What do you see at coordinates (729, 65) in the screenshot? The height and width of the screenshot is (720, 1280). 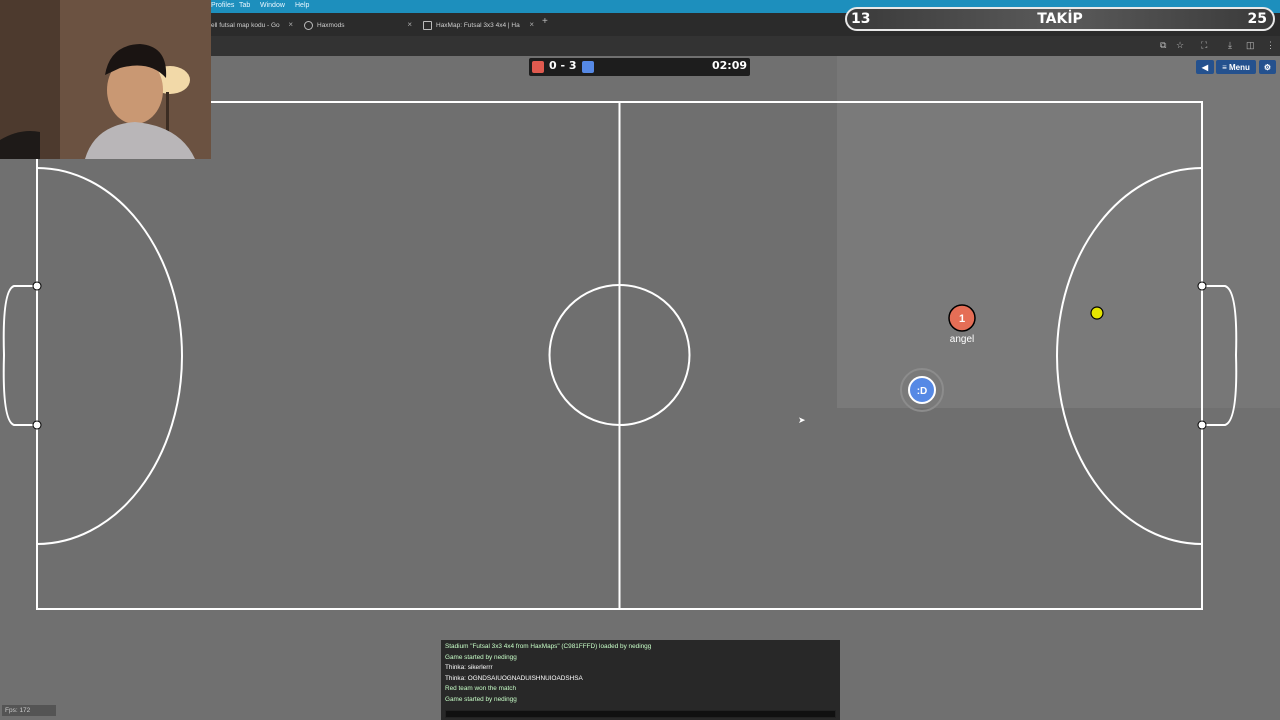 I see `match-timer: 02:09` at bounding box center [729, 65].